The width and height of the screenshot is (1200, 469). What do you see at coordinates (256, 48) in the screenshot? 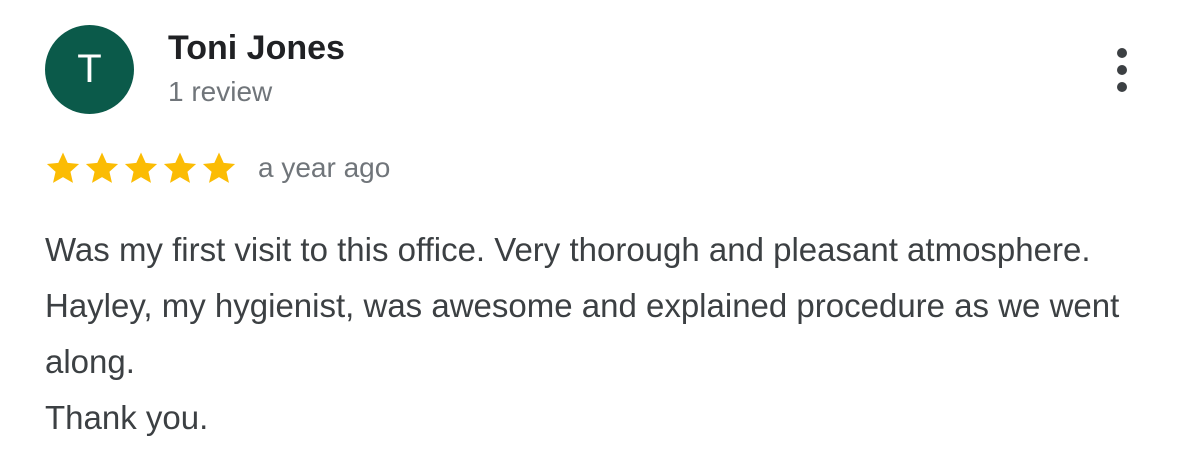
I see `reviewer-name: Toni Jones` at bounding box center [256, 48].